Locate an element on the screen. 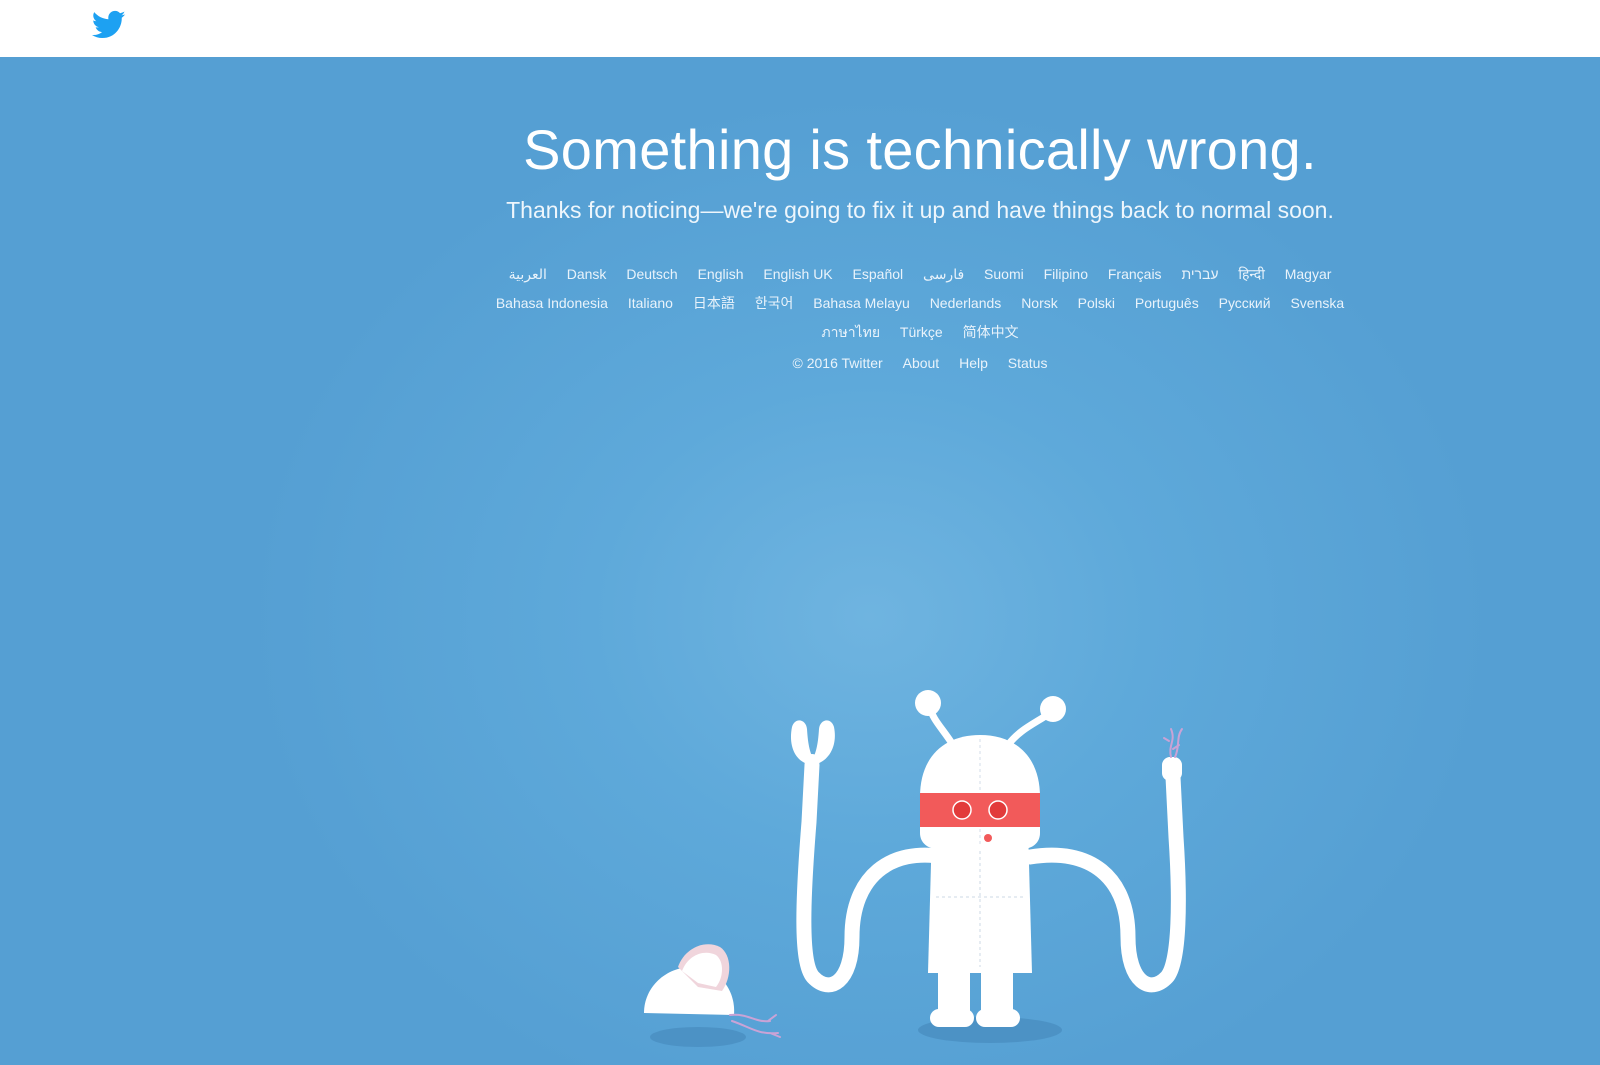 This screenshot has width=1600, height=1065. language-link-filipino: Filipino is located at coordinates (1066, 274).